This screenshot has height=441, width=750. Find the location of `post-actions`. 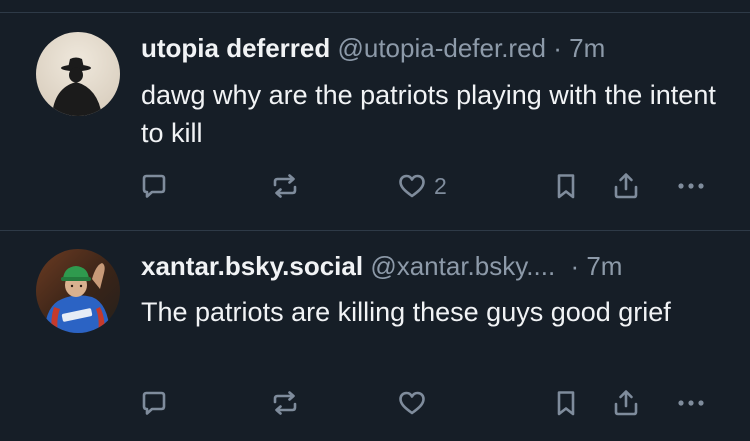

post-actions is located at coordinates (375, 403).